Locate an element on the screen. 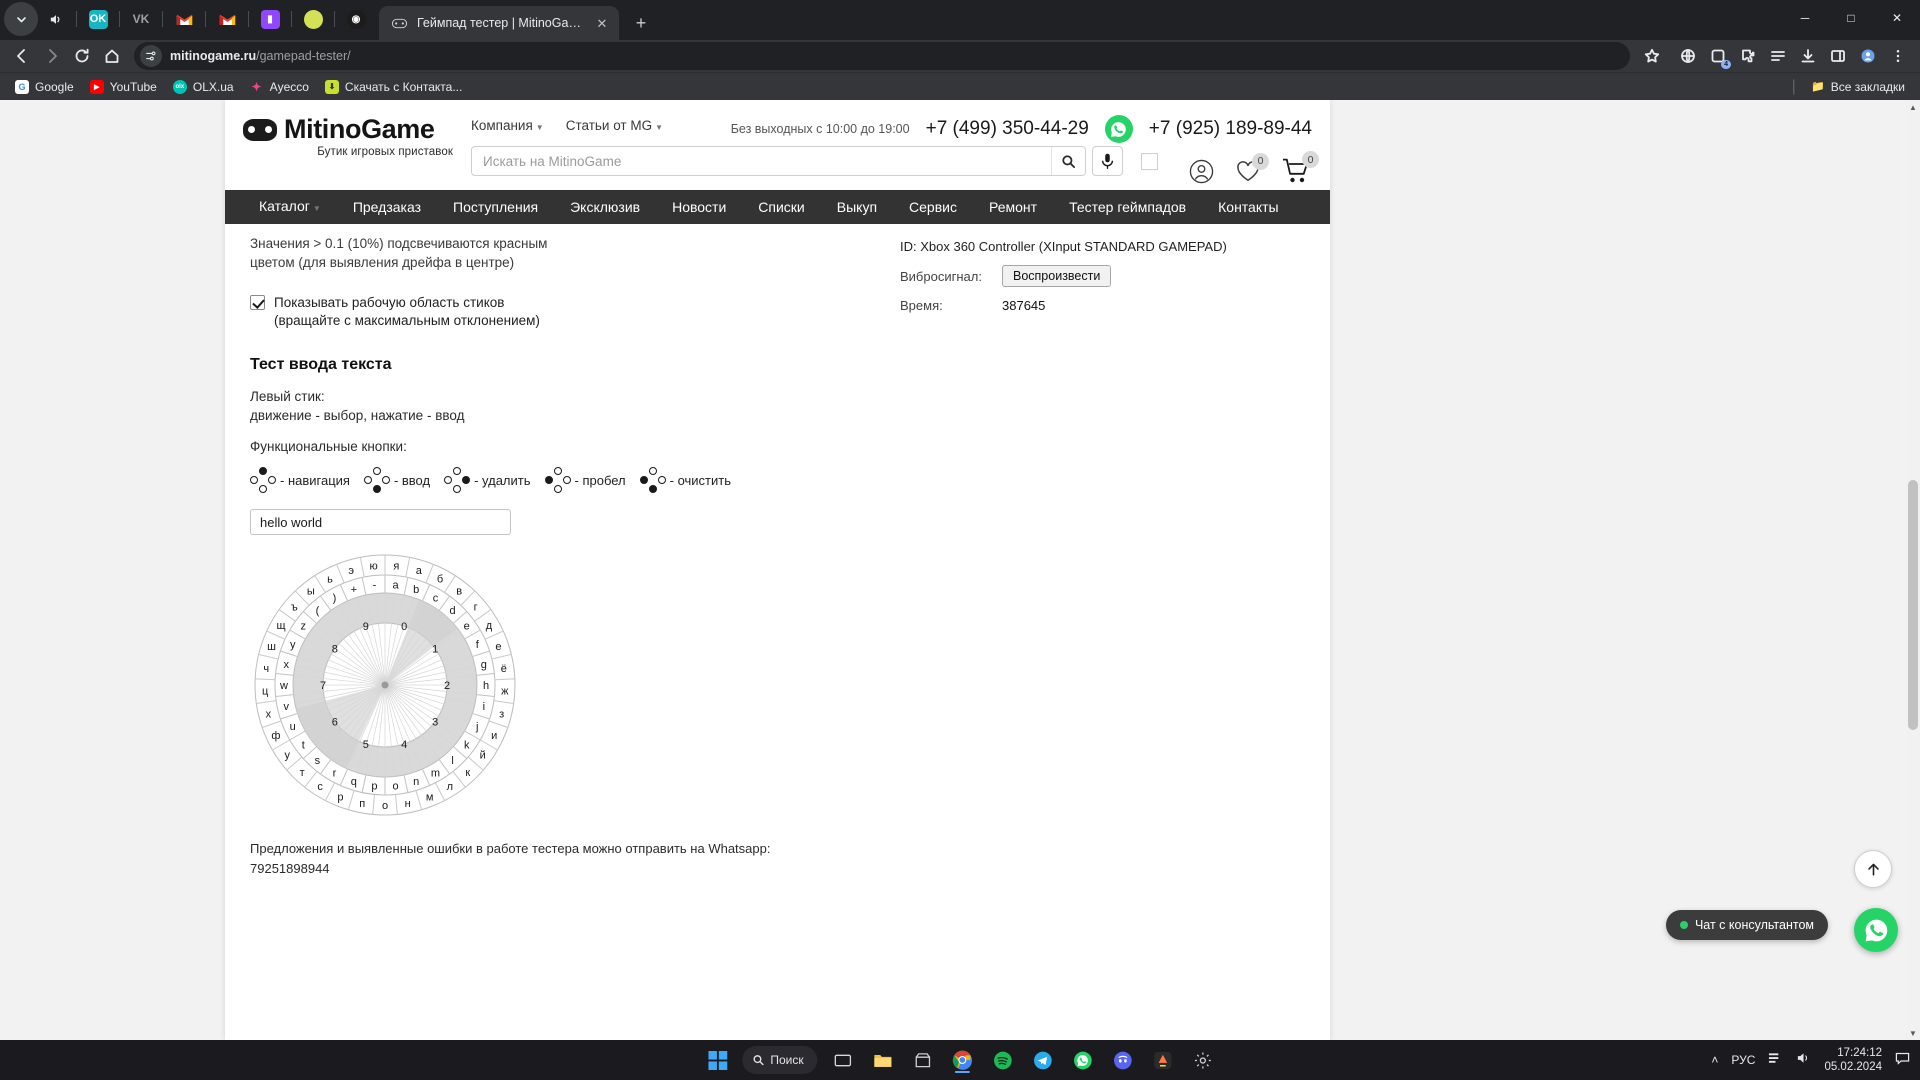 This screenshot has height=1080, width=1920. wheel-digit: 1 is located at coordinates (435, 650).